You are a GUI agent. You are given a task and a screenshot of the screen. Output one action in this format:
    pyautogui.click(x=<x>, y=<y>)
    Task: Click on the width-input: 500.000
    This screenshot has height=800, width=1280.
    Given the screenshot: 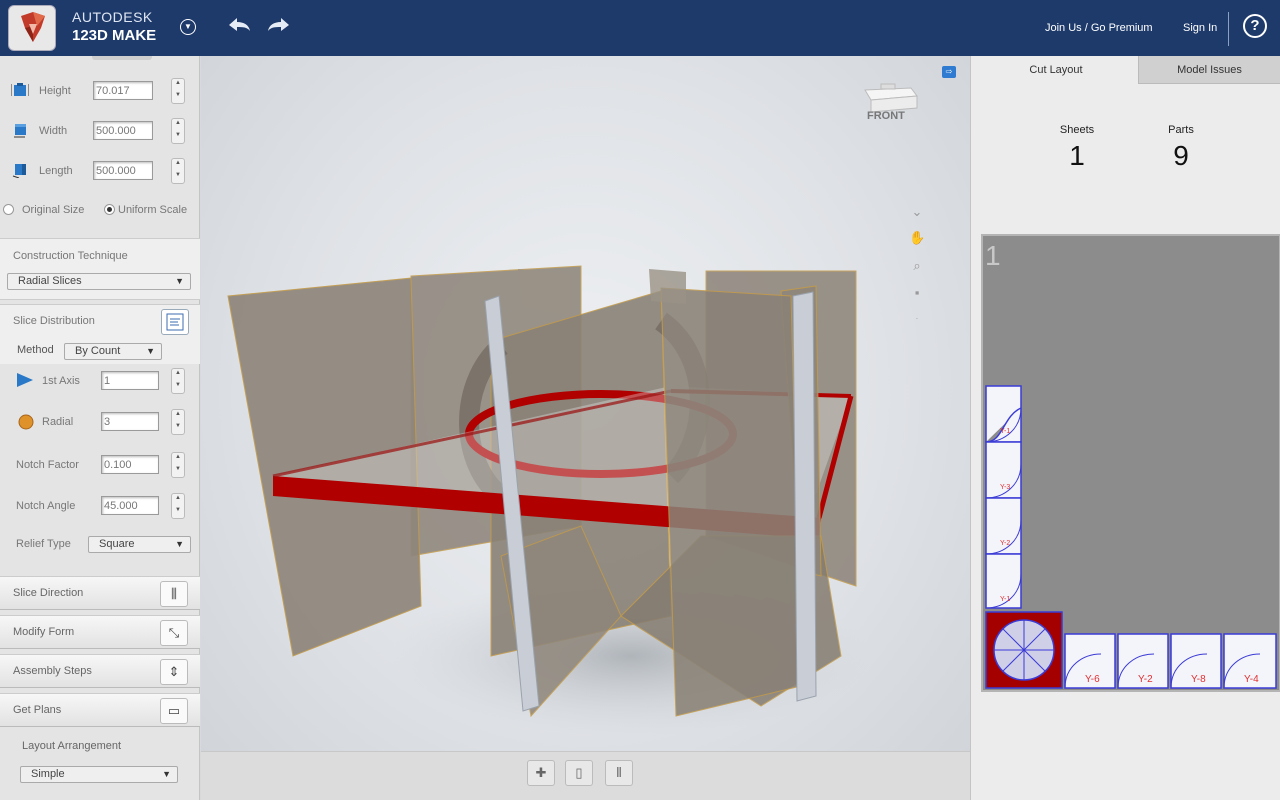 What is the action you would take?
    pyautogui.click(x=123, y=130)
    